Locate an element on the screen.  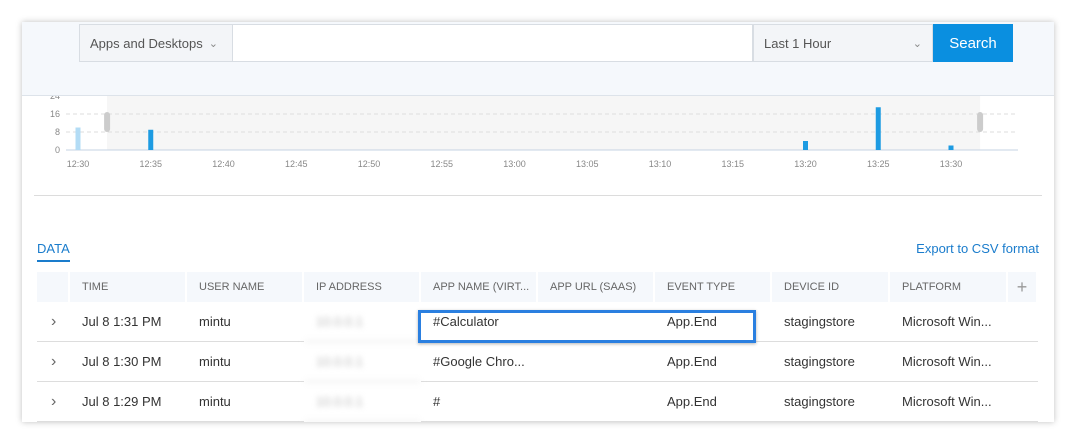
search-input is located at coordinates (493, 43).